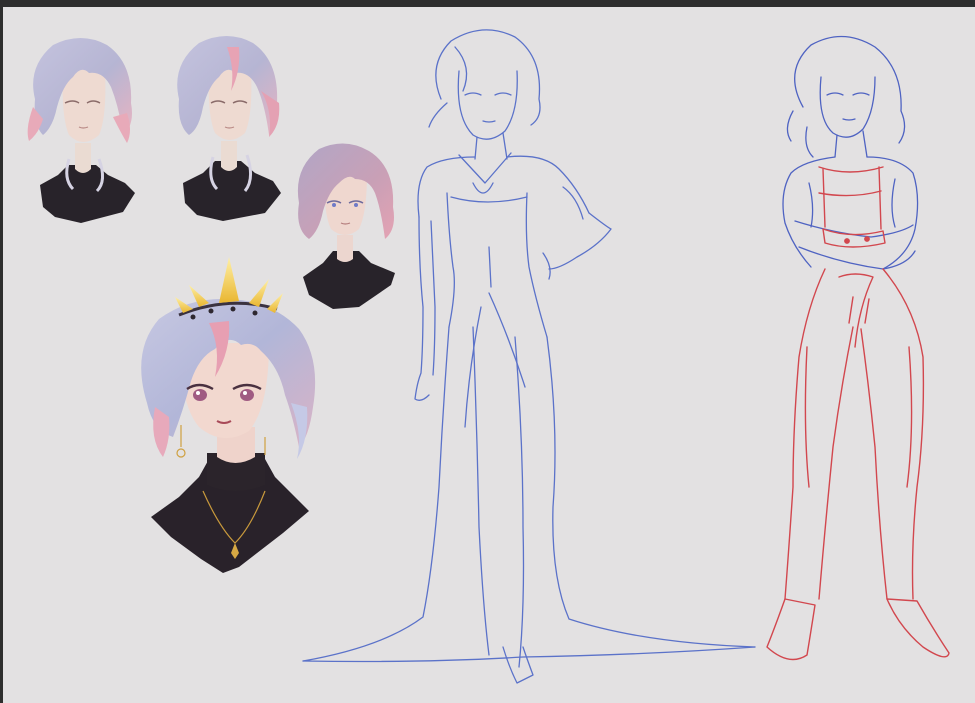  What do you see at coordinates (487, 3) in the screenshot?
I see `window-top-bar` at bounding box center [487, 3].